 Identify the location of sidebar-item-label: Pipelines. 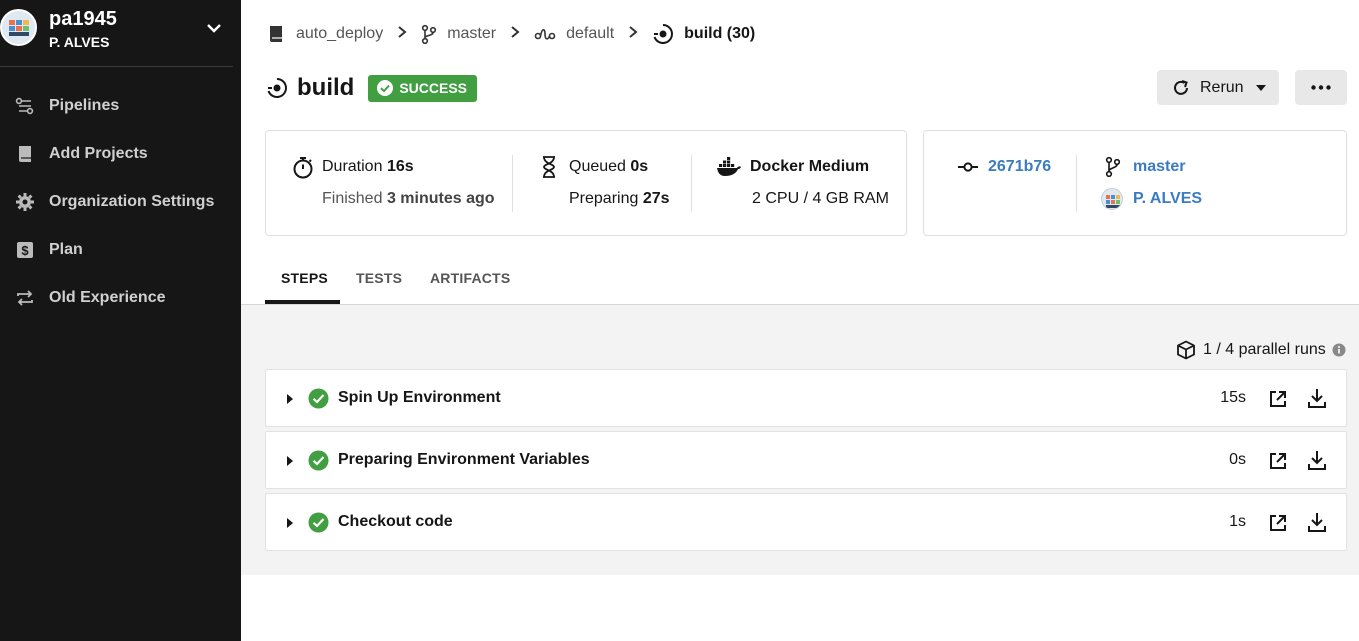
(84, 105).